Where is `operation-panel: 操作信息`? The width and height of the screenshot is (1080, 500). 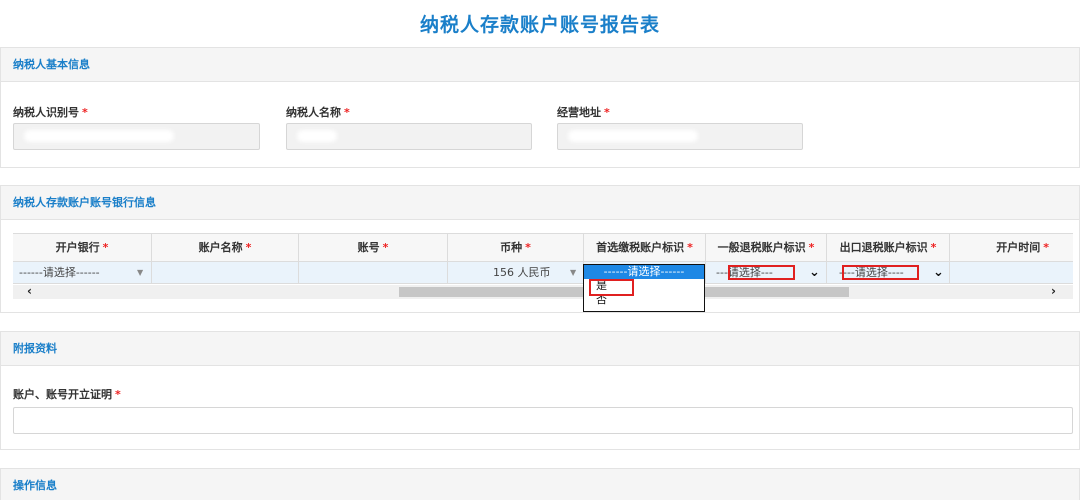 operation-panel: 操作信息 is located at coordinates (540, 484).